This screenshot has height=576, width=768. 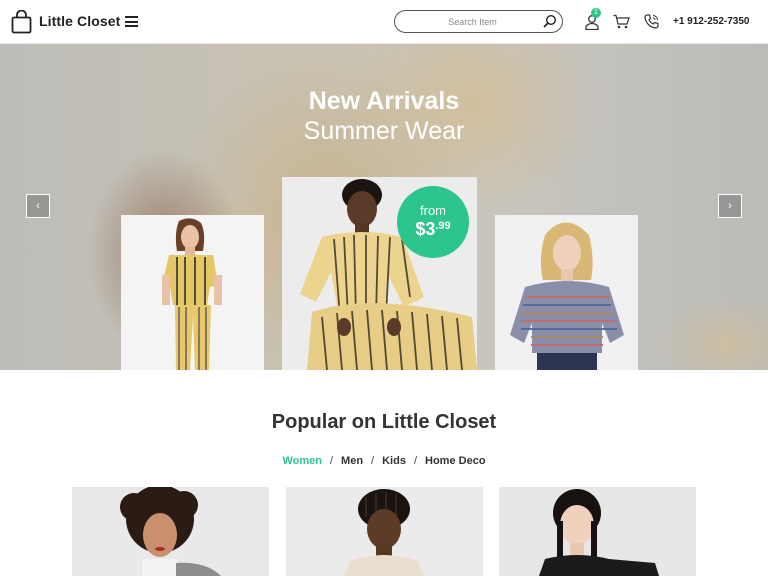 What do you see at coordinates (651, 21) in the screenshot?
I see `phone-icon` at bounding box center [651, 21].